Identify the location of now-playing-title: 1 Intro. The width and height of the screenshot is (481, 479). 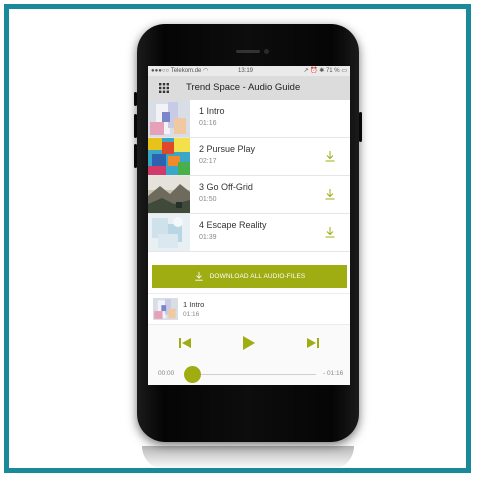
(194, 304).